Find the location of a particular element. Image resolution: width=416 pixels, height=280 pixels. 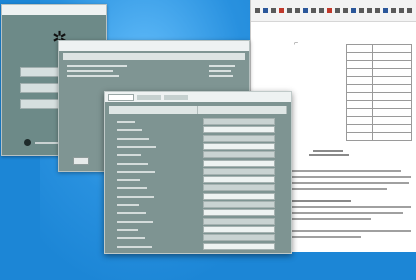

tab-other is located at coordinates (176, 97).